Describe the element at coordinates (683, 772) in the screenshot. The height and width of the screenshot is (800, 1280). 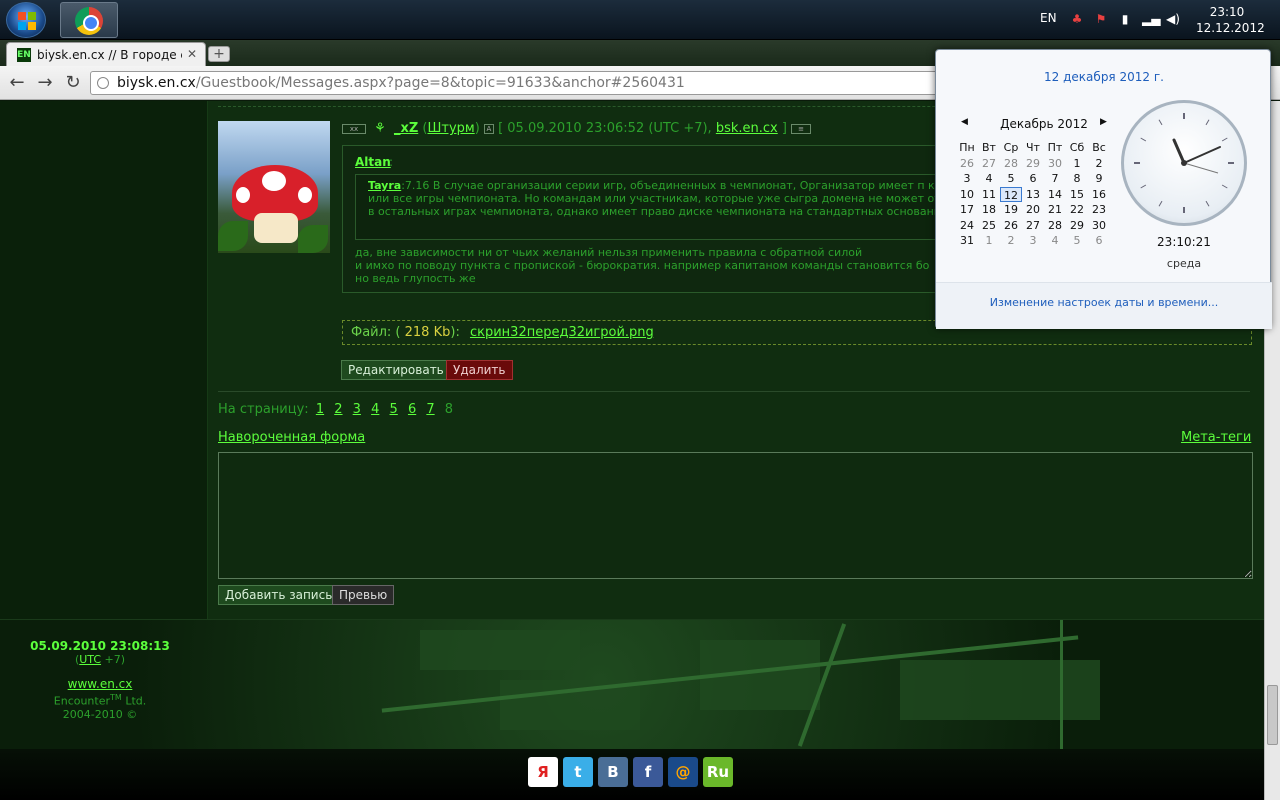
I see `share-mail-icon: @` at that location.